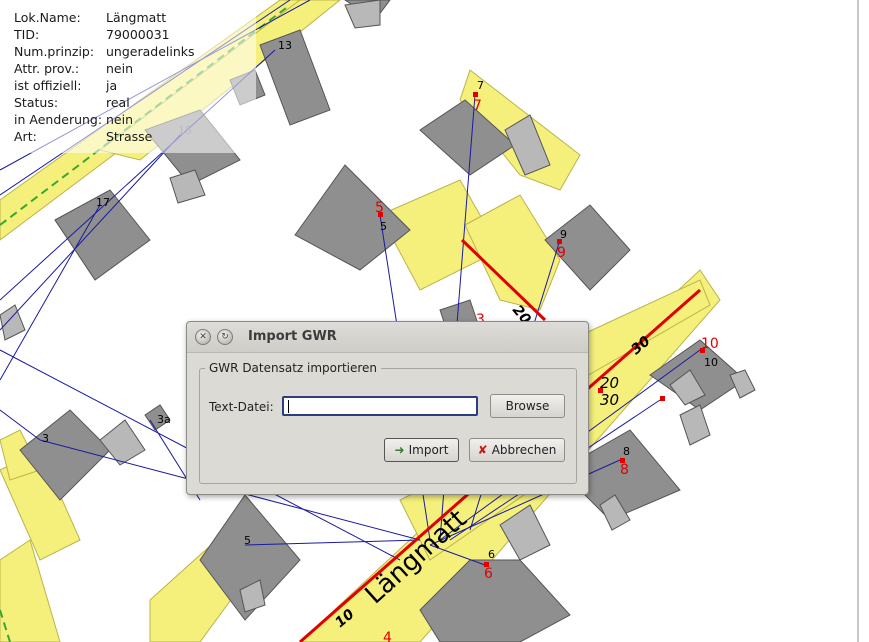 This screenshot has height=642, width=869. What do you see at coordinates (711, 362) in the screenshot?
I see `house-number-10: 10` at bounding box center [711, 362].